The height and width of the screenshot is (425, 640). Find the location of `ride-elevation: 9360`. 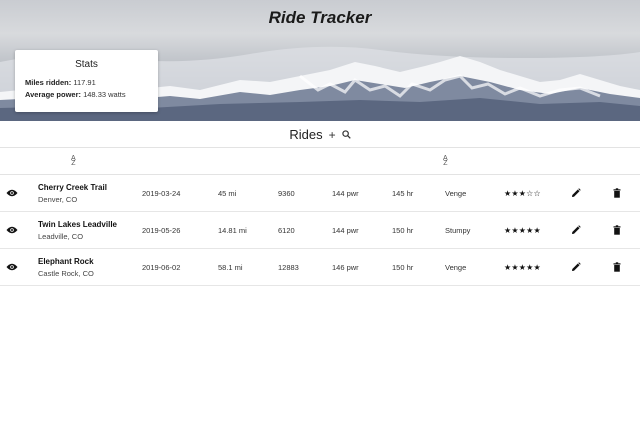

ride-elevation: 9360 is located at coordinates (286, 193).